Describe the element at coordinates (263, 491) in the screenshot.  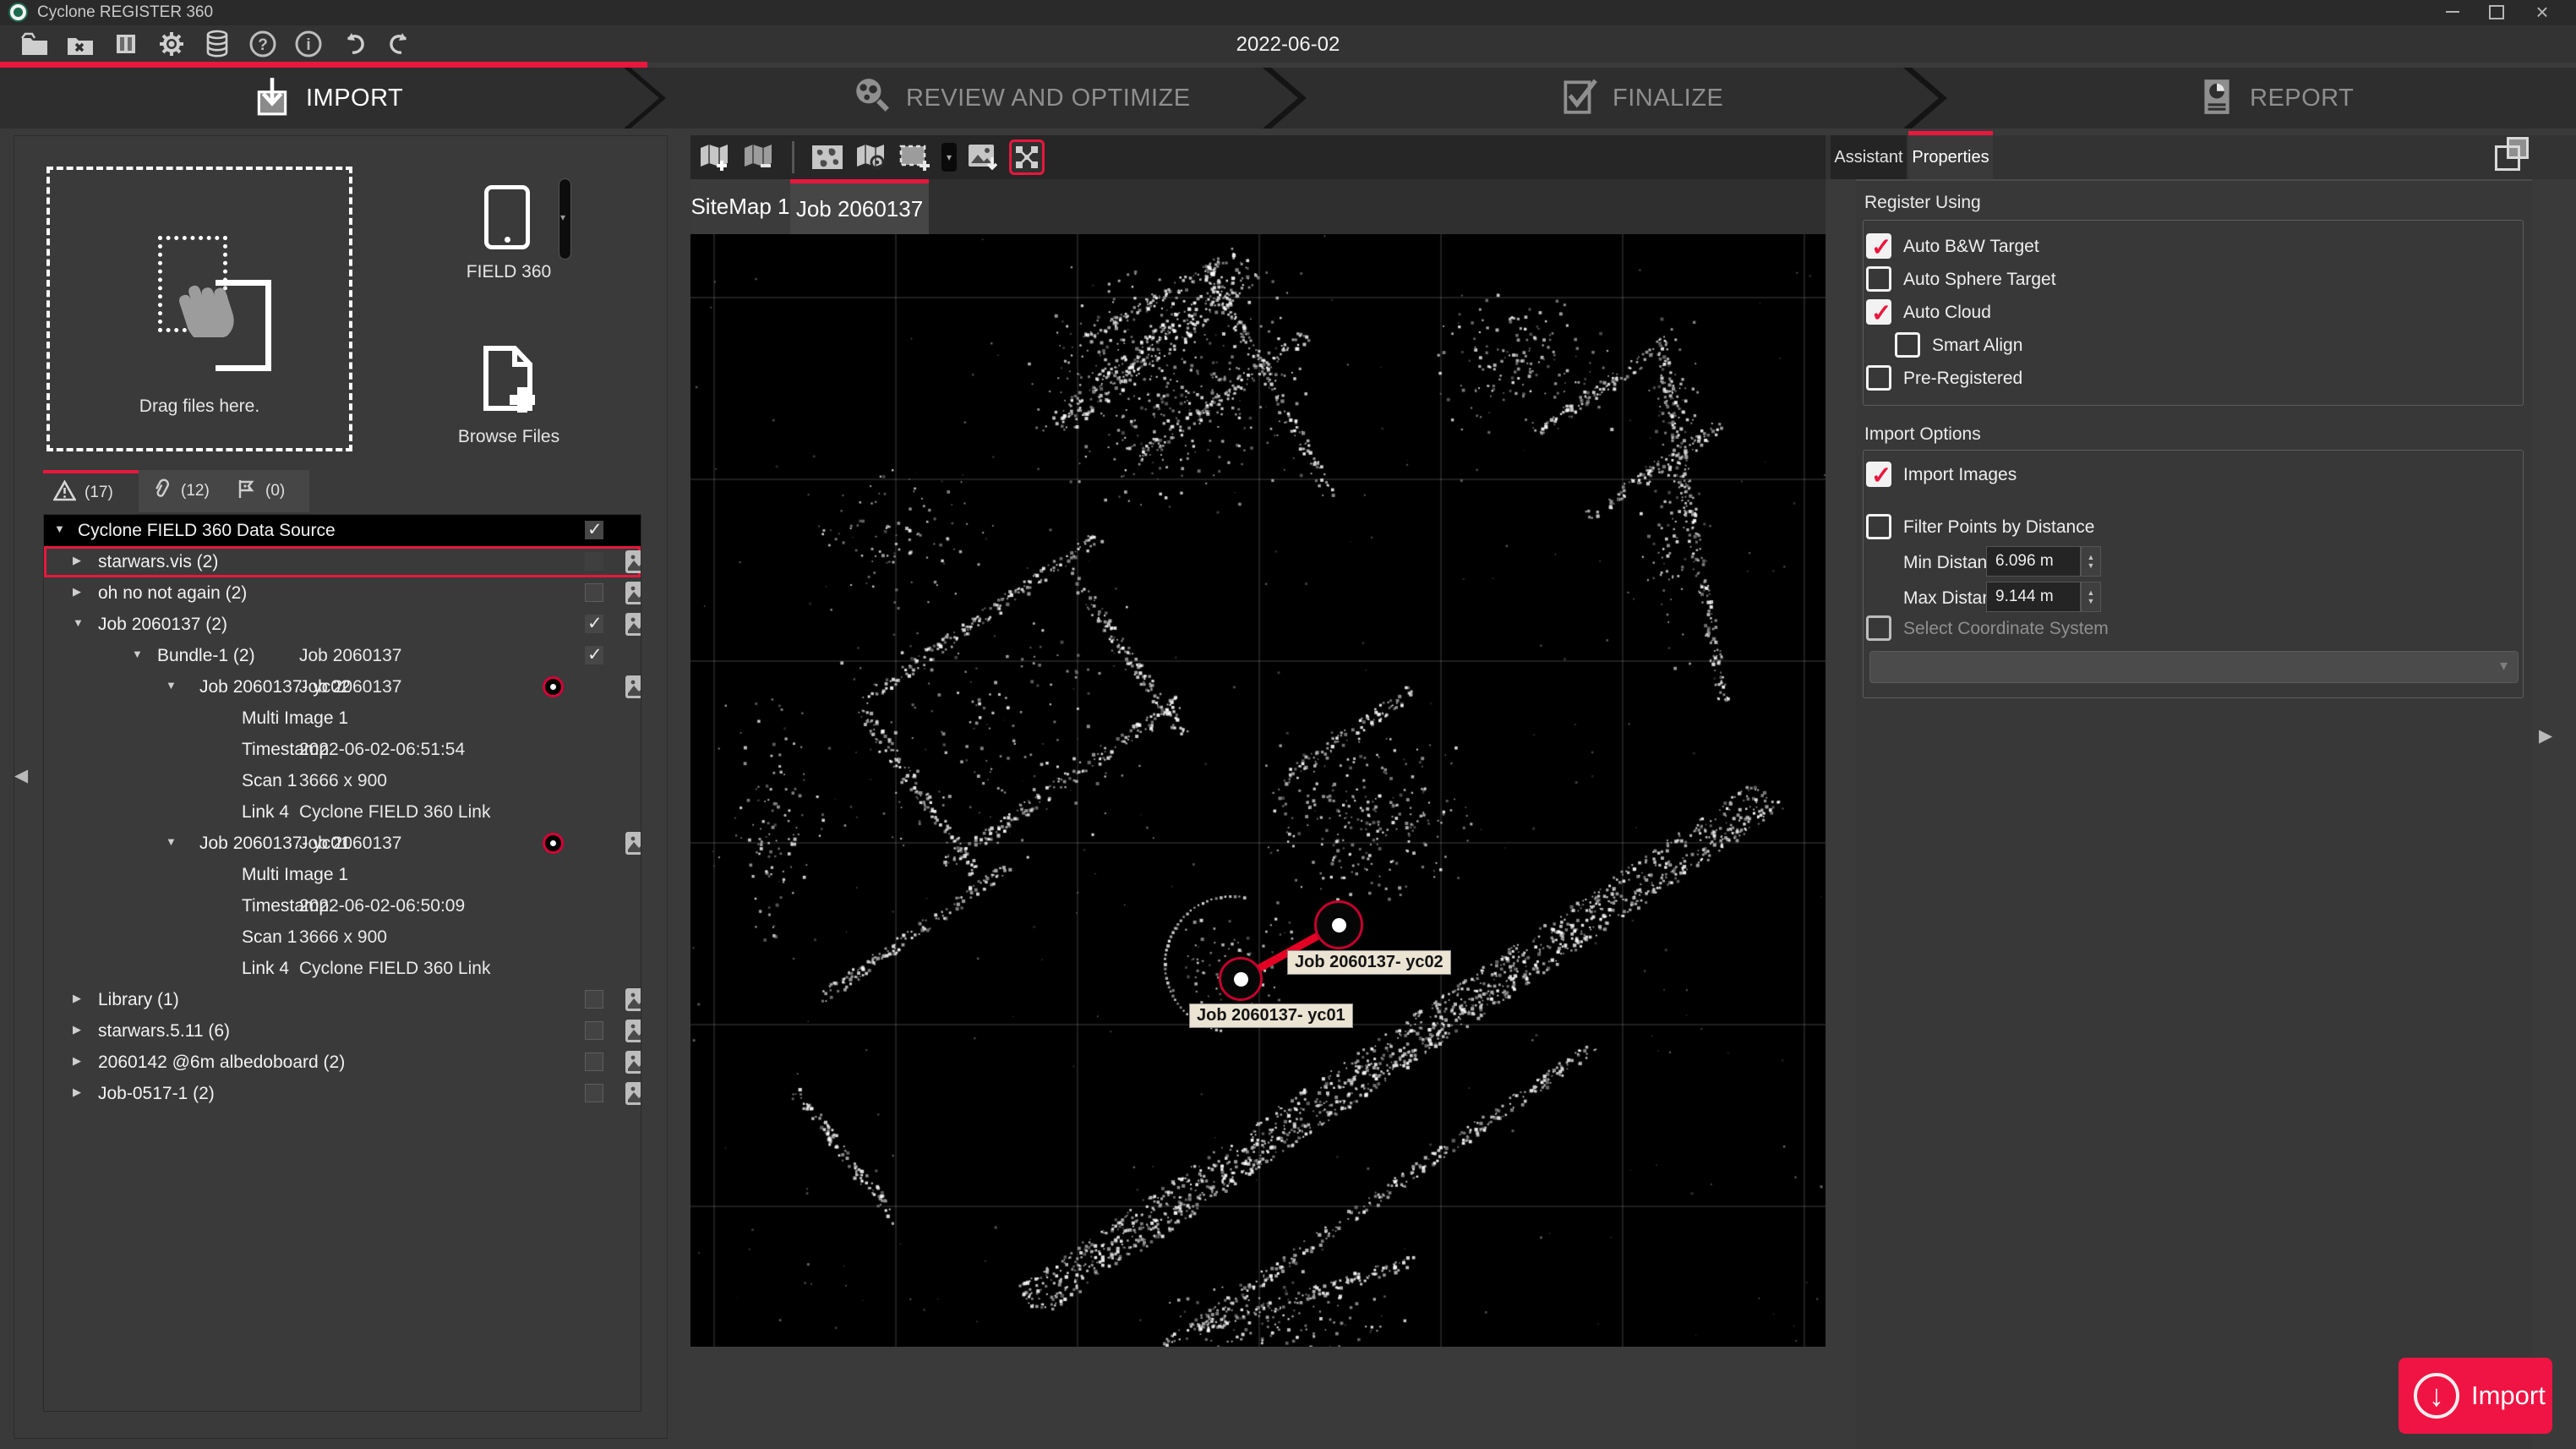
I see `tab-bundles: (0)` at that location.